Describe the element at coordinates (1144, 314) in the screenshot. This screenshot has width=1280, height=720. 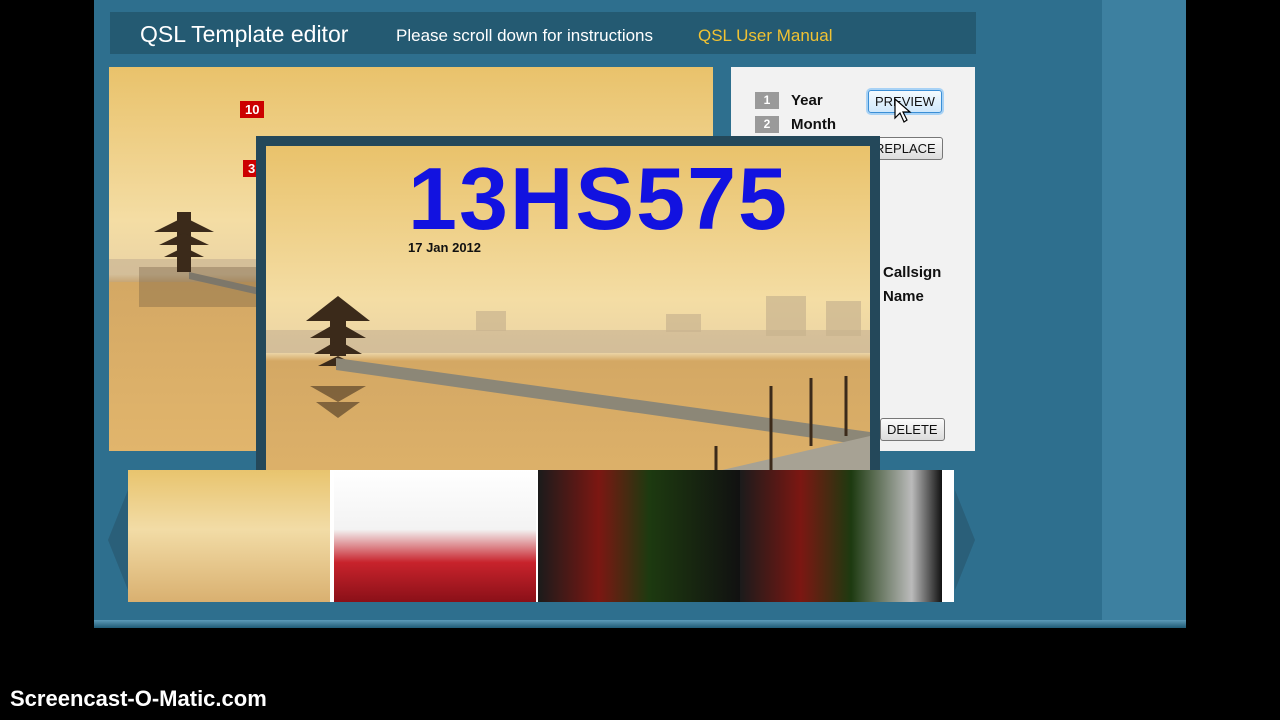
I see `page-right-column` at that location.